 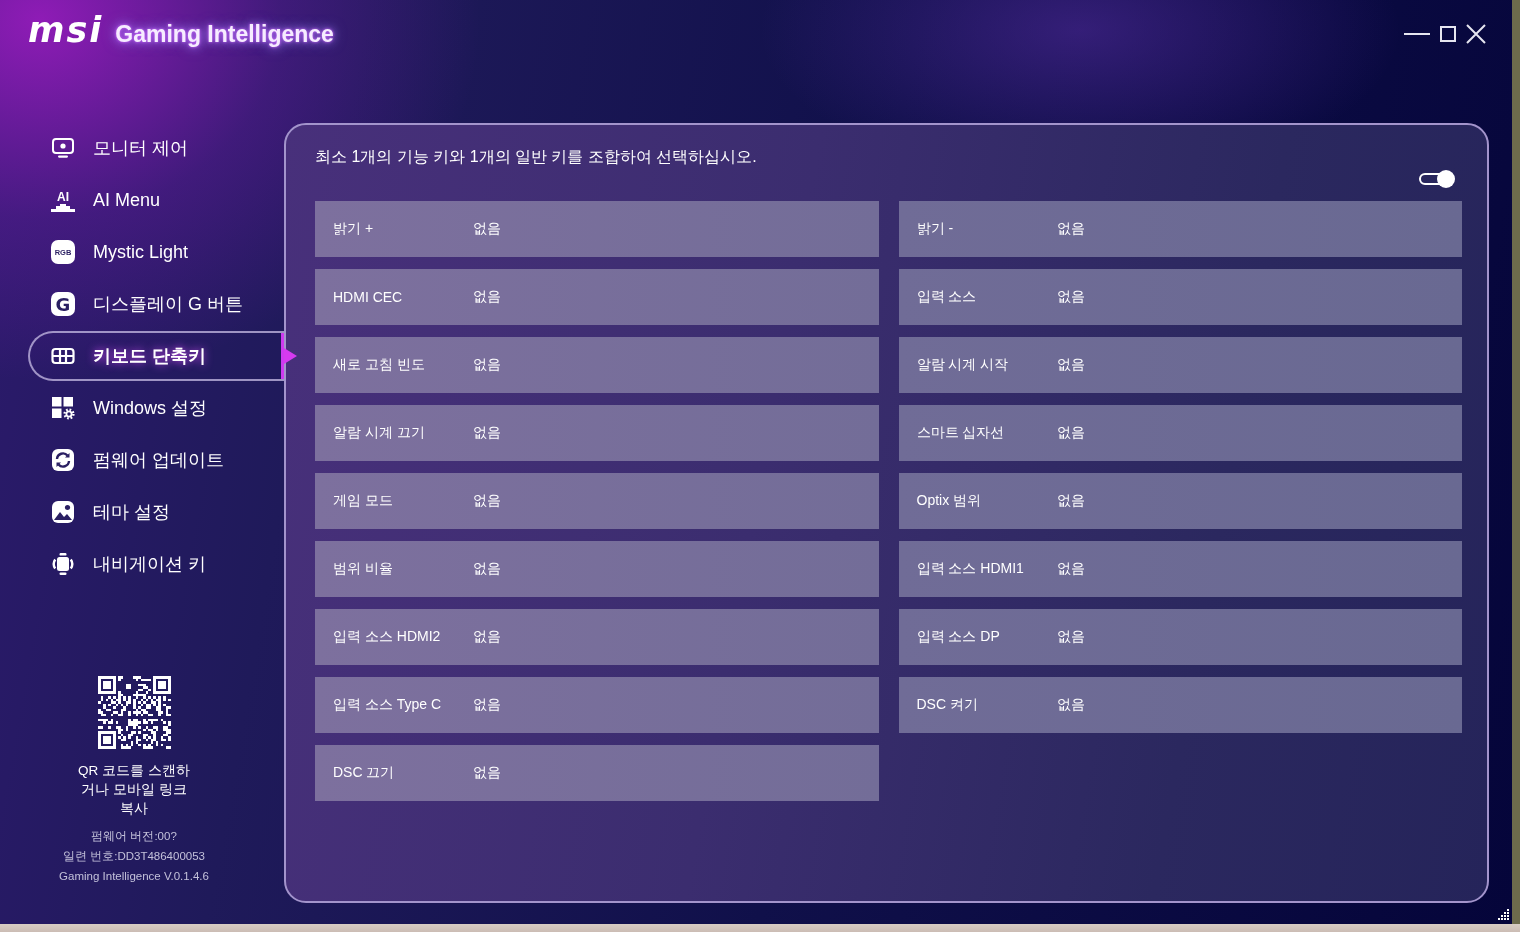 I want to click on shortcut-row: 입력 소스 Type C 없음, so click(x=597, y=705).